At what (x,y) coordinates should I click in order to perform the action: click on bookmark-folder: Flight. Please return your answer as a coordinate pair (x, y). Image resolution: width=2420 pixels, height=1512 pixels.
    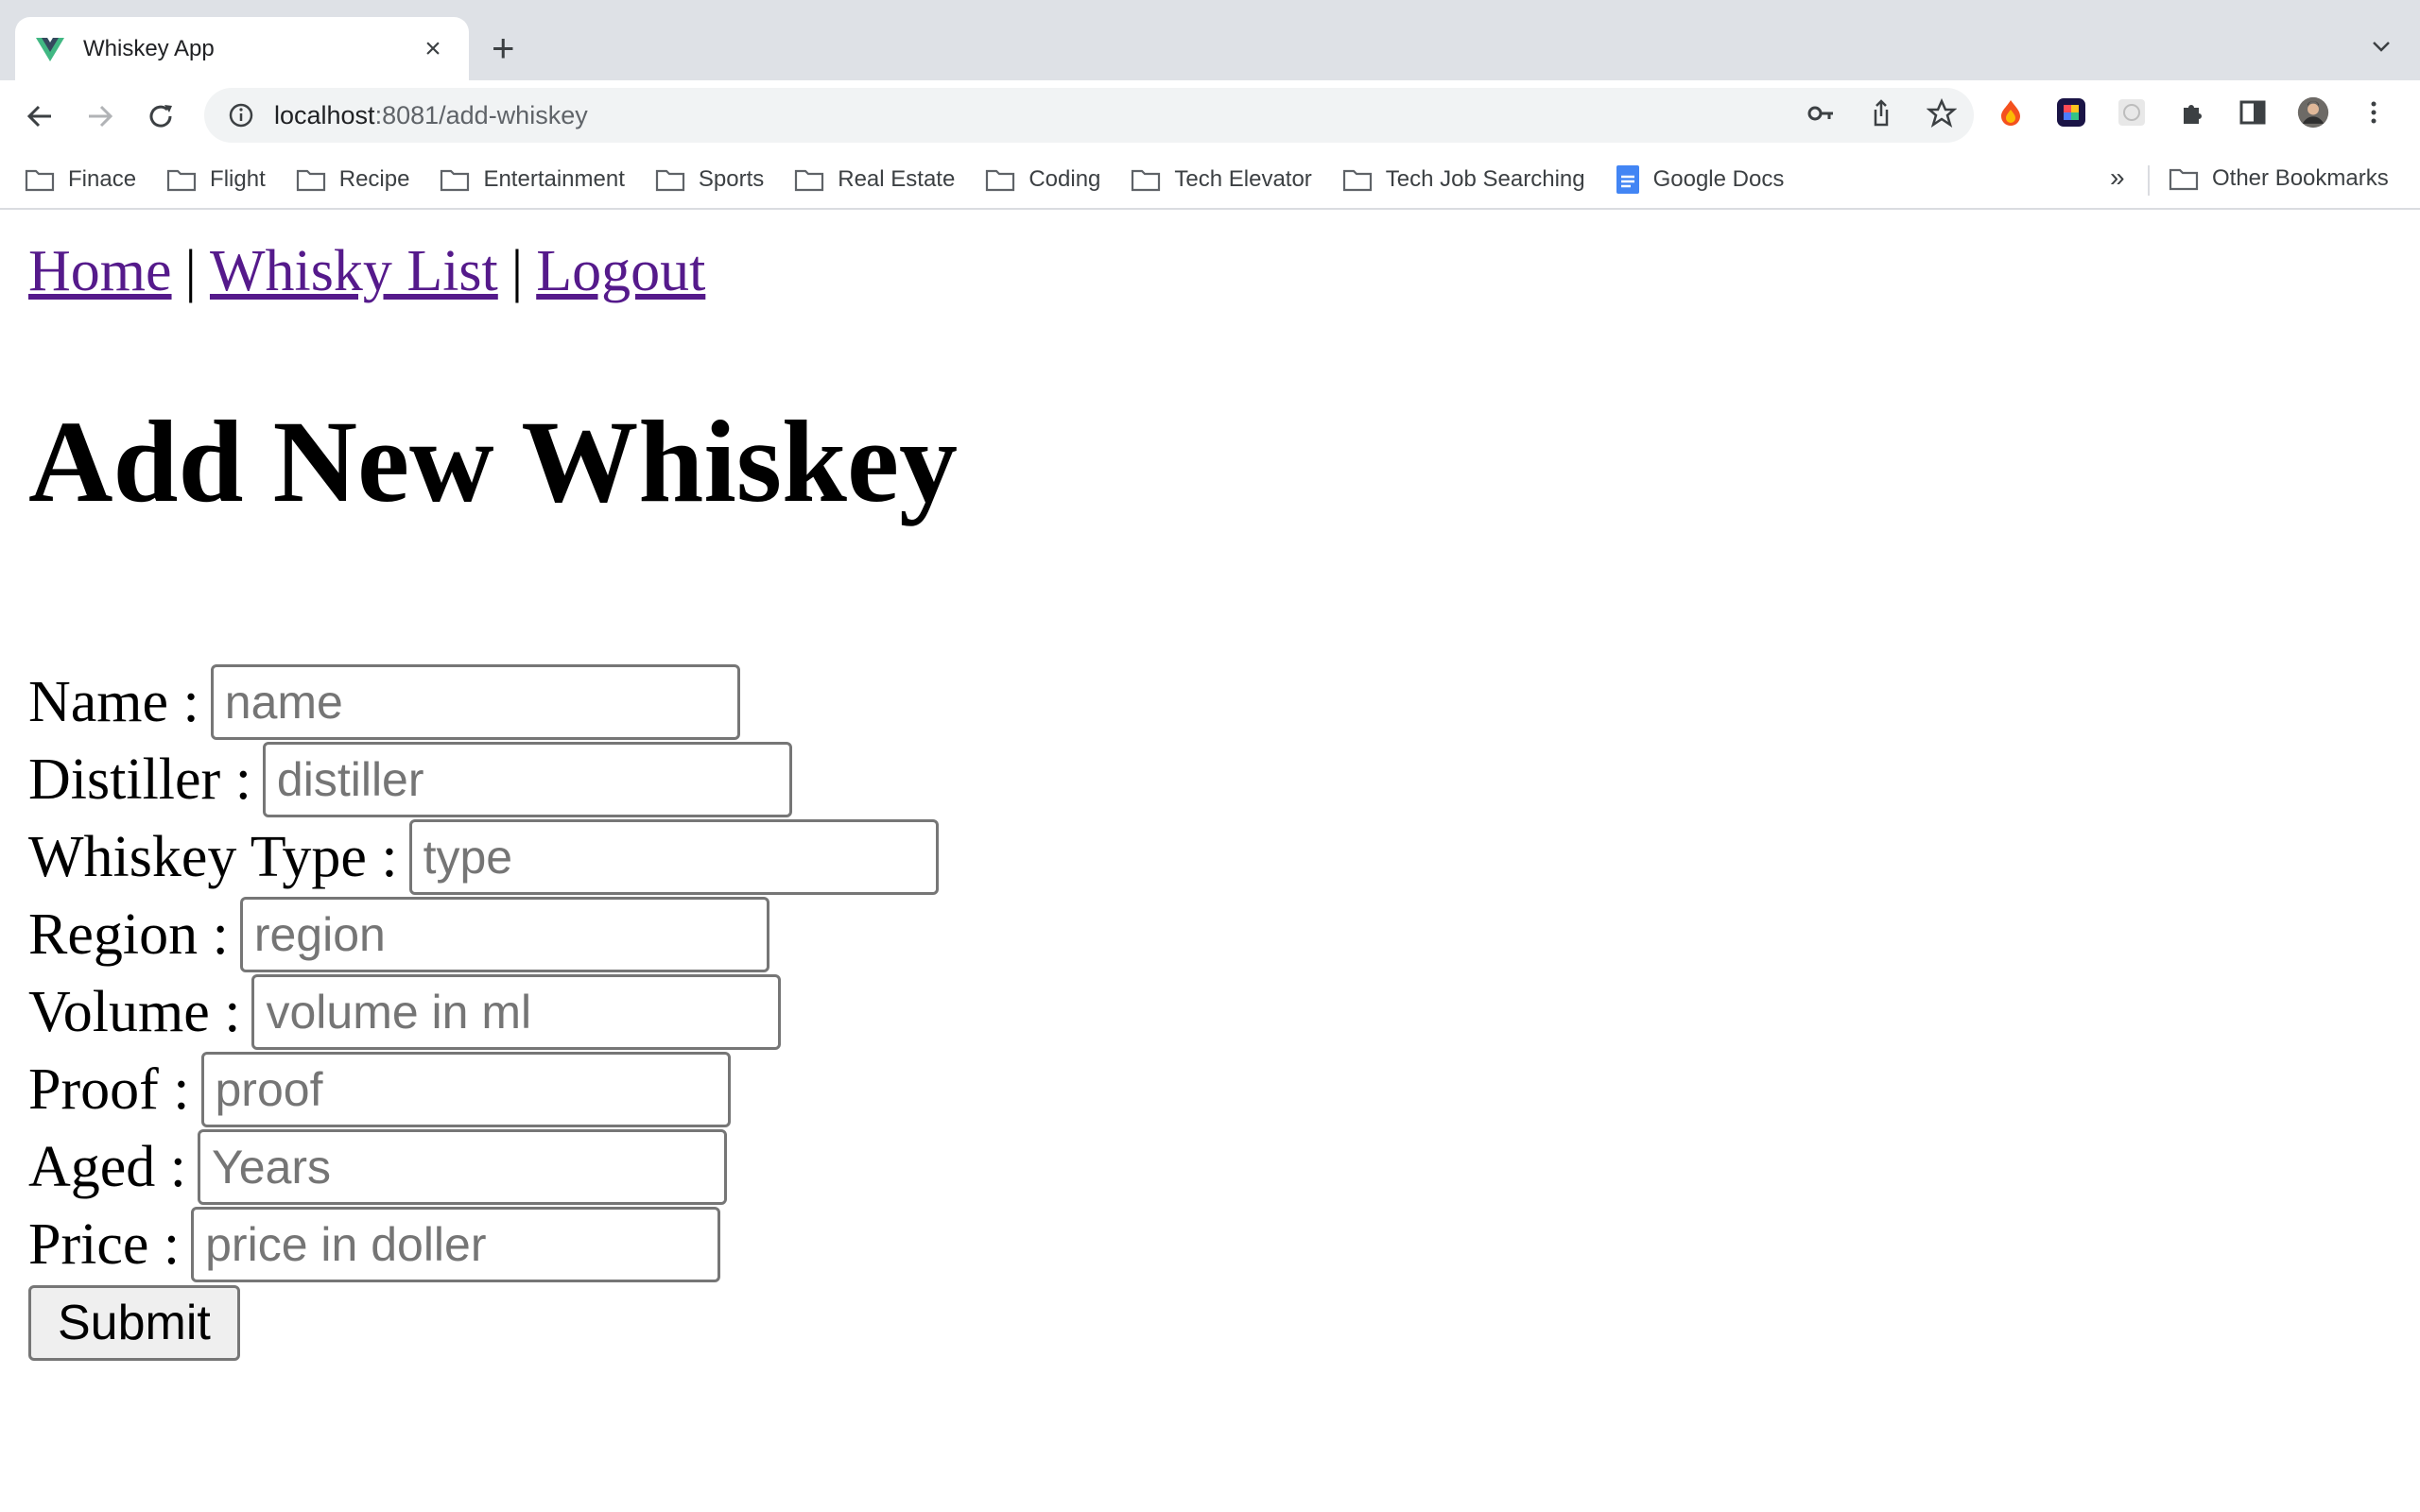
    Looking at the image, I should click on (216, 179).